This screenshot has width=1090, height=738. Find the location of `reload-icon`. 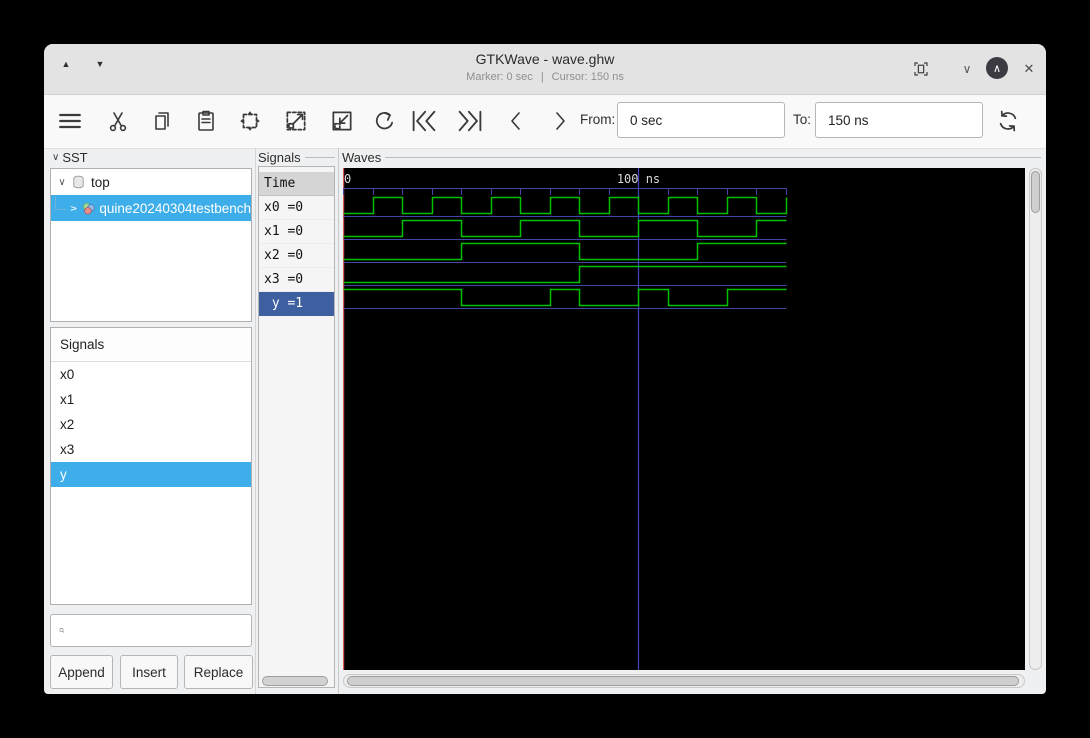

reload-icon is located at coordinates (1008, 121).